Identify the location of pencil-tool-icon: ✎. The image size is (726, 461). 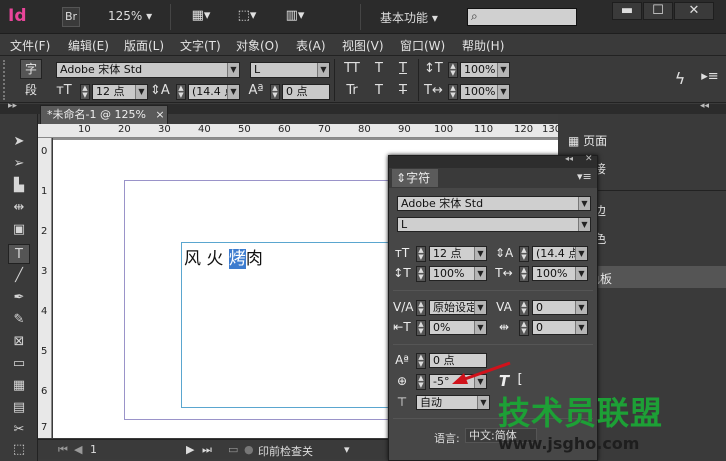
(19, 320).